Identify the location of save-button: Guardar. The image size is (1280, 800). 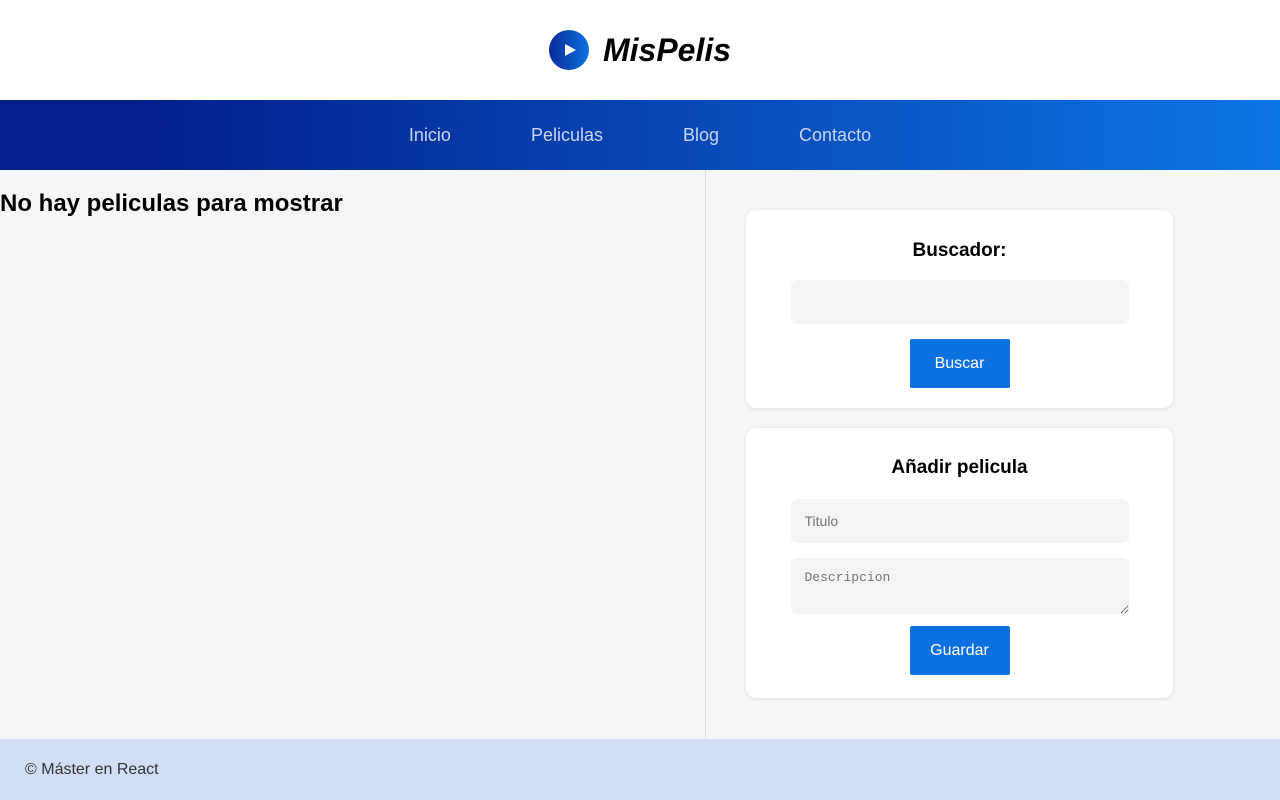
(959, 650).